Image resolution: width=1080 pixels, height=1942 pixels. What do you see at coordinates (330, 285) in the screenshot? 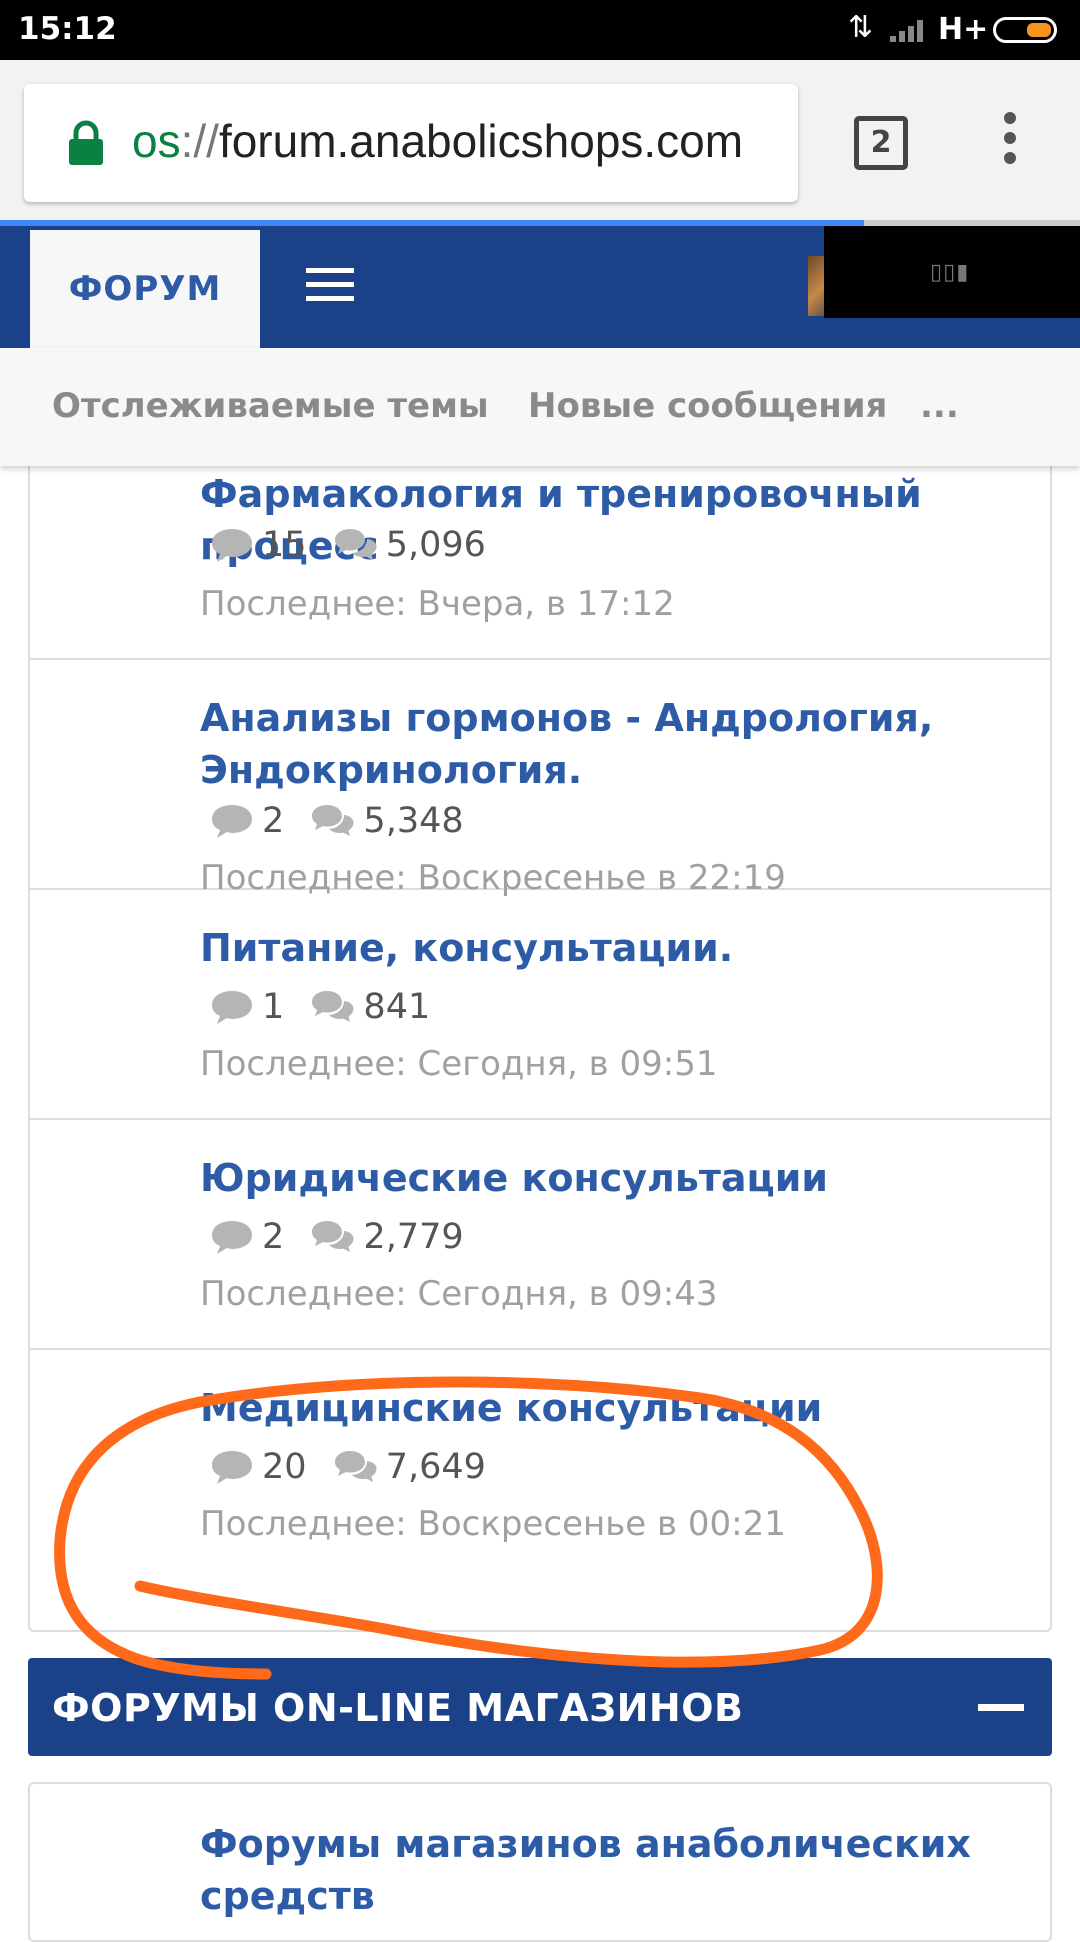
I see `hamburger-menu-icon` at bounding box center [330, 285].